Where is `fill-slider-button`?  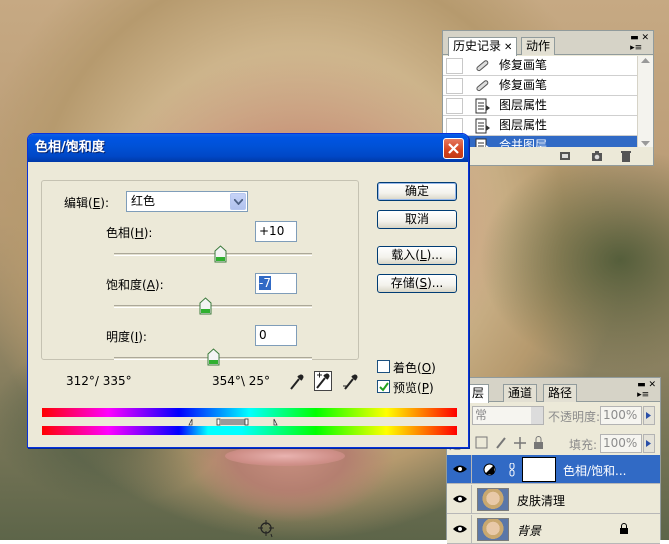 fill-slider-button is located at coordinates (649, 443).